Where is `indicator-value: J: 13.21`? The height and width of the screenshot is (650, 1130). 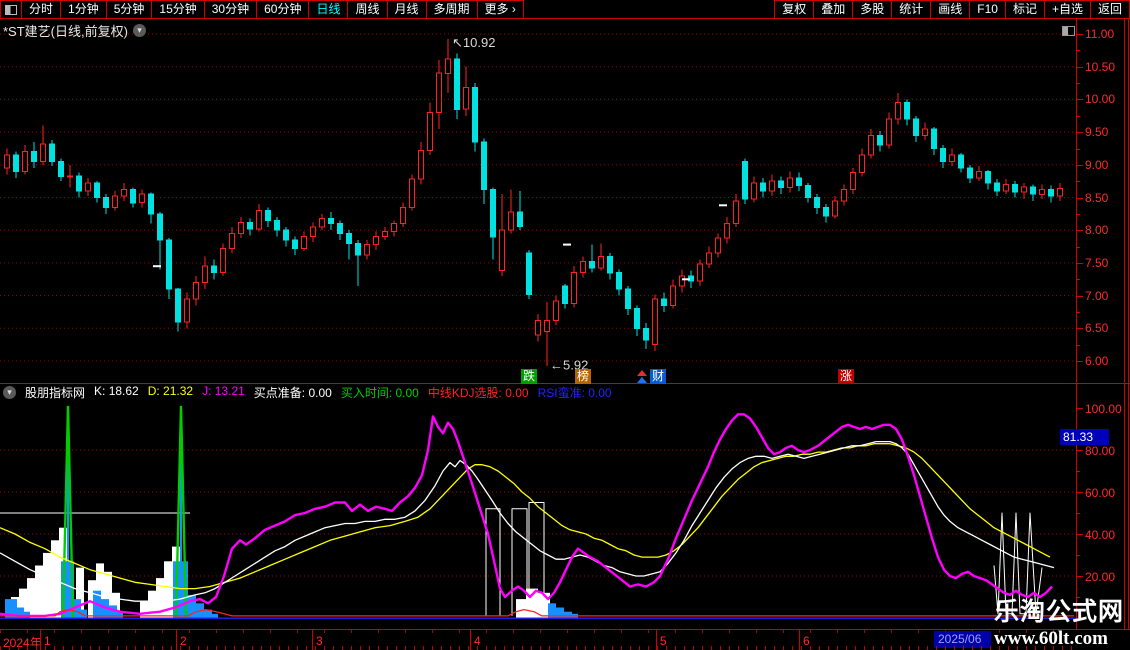
indicator-value: J: 13.21 is located at coordinates (223, 390).